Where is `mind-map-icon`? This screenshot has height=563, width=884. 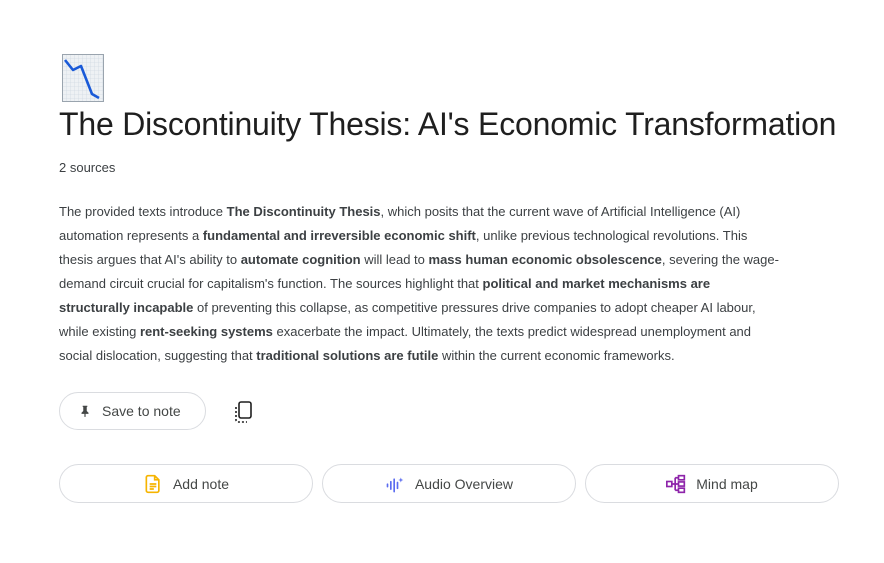 mind-map-icon is located at coordinates (676, 484).